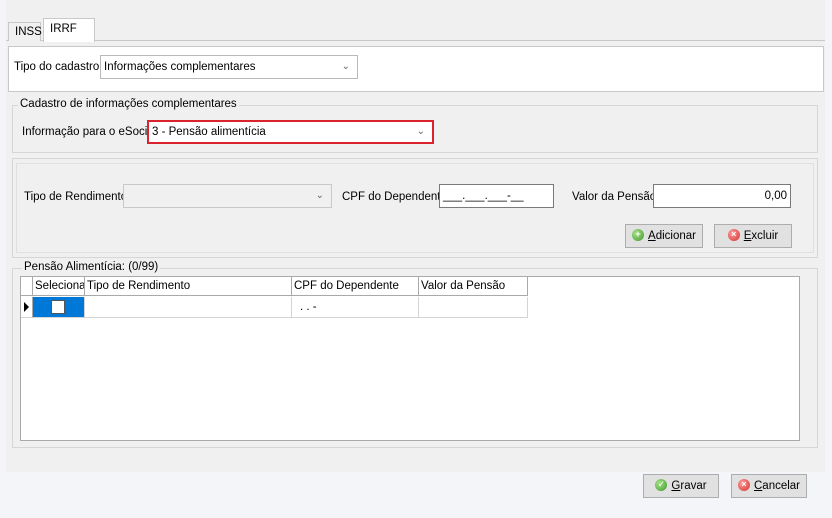 The image size is (832, 518). Describe the element at coordinates (27, 286) in the screenshot. I see `grid-row-header-corner` at that location.